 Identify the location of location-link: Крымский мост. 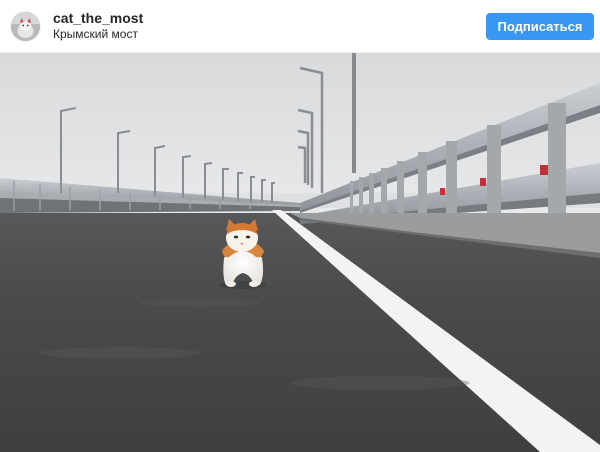
(98, 34).